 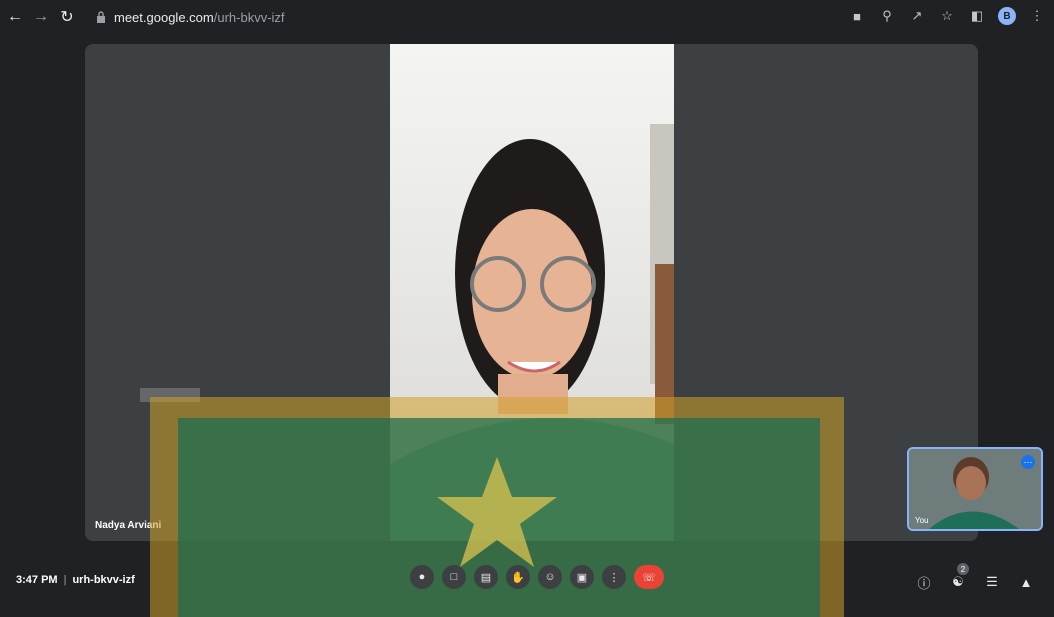 I want to click on chat-icon: ☰, so click(x=992, y=582).